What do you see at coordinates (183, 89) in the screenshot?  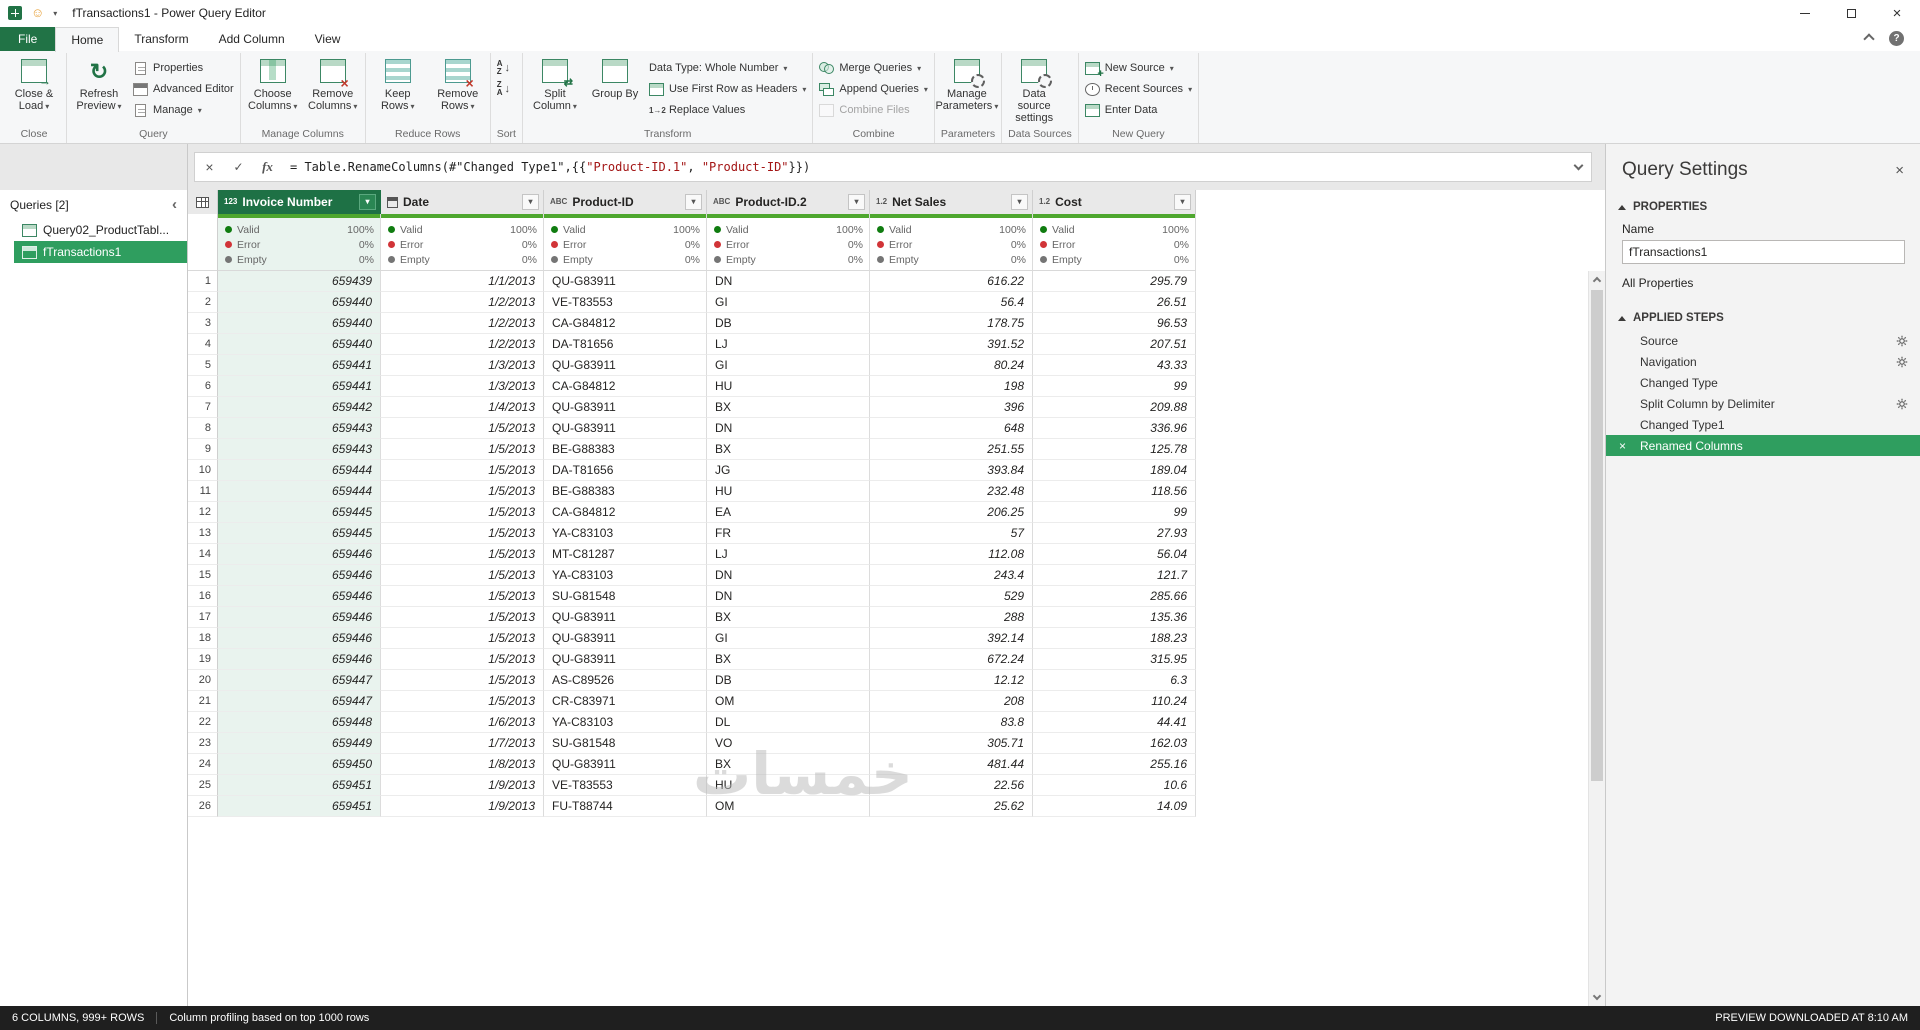 I see `advanced-editor-button: Advanced Editor` at bounding box center [183, 89].